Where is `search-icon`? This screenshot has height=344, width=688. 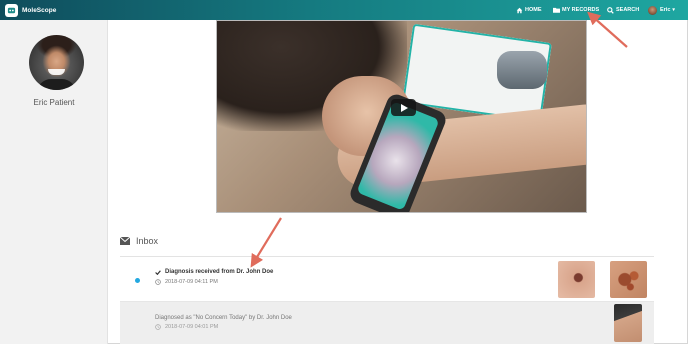
search-icon is located at coordinates (610, 10).